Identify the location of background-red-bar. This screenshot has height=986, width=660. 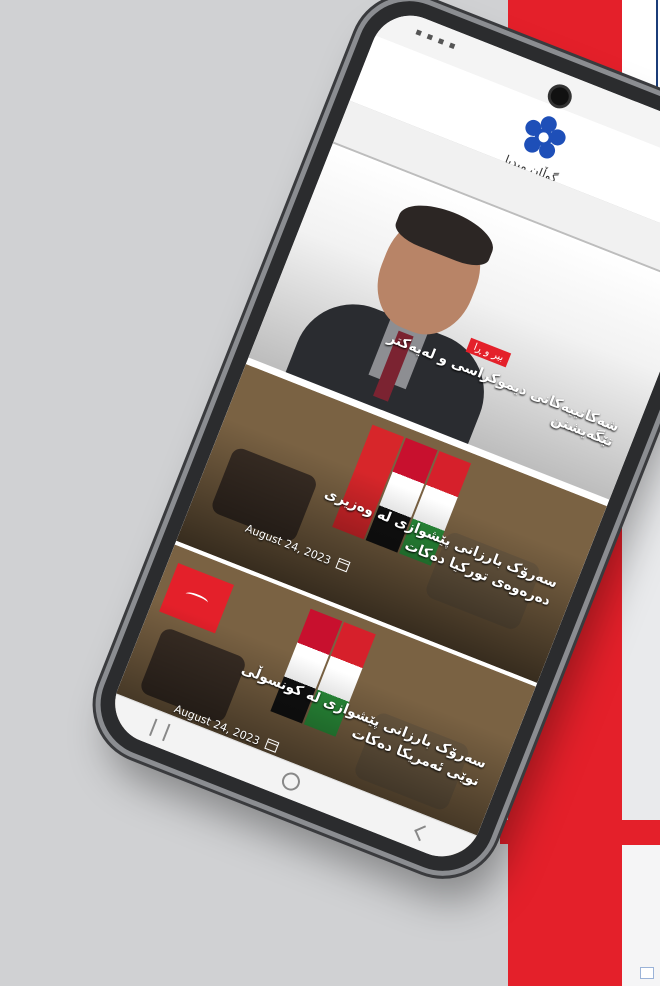
(580, 832).